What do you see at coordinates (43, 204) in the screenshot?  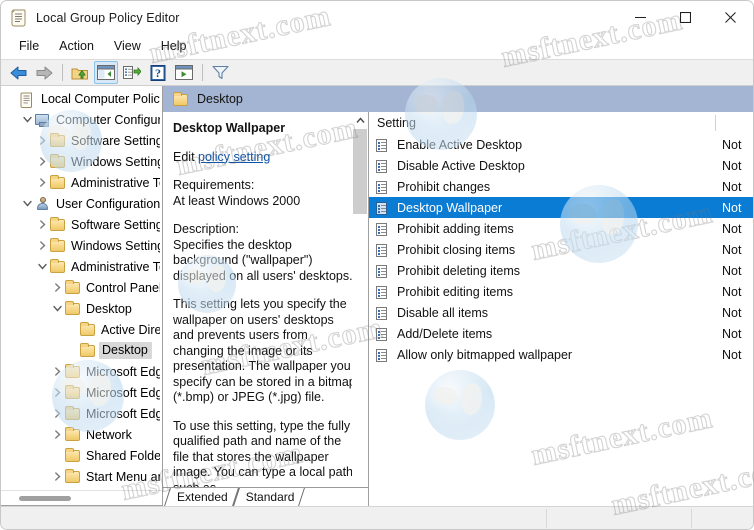 I see `user-icon` at bounding box center [43, 204].